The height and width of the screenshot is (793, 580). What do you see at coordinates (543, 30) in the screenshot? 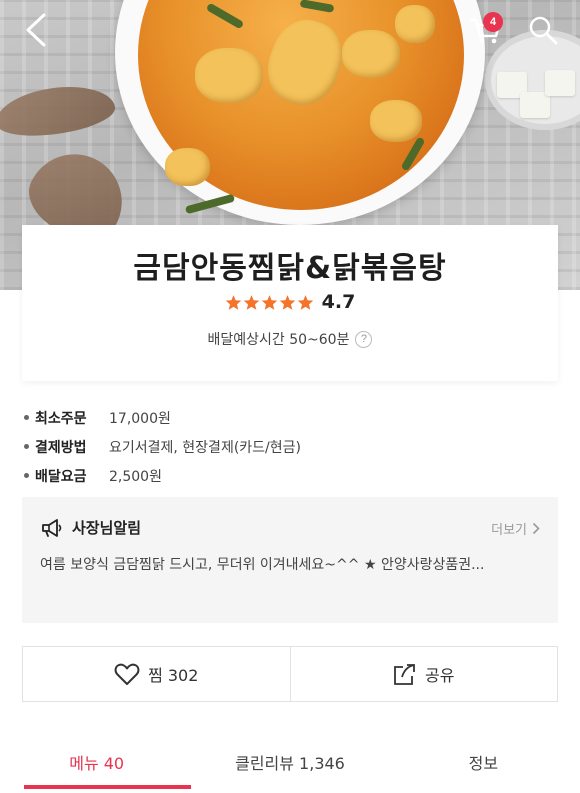
I see `search-icon` at bounding box center [543, 30].